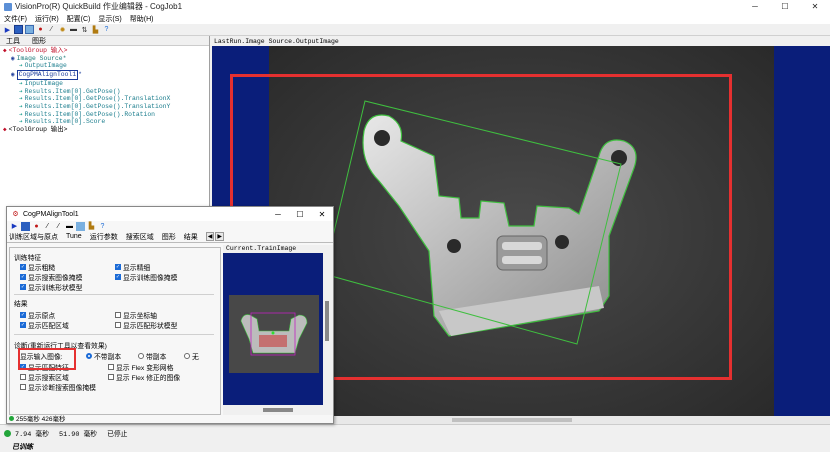 The width and height of the screenshot is (830, 452). I want to click on tree-item: ➔ Results.Item[0].GetPose().Rotation, so click(104, 115).